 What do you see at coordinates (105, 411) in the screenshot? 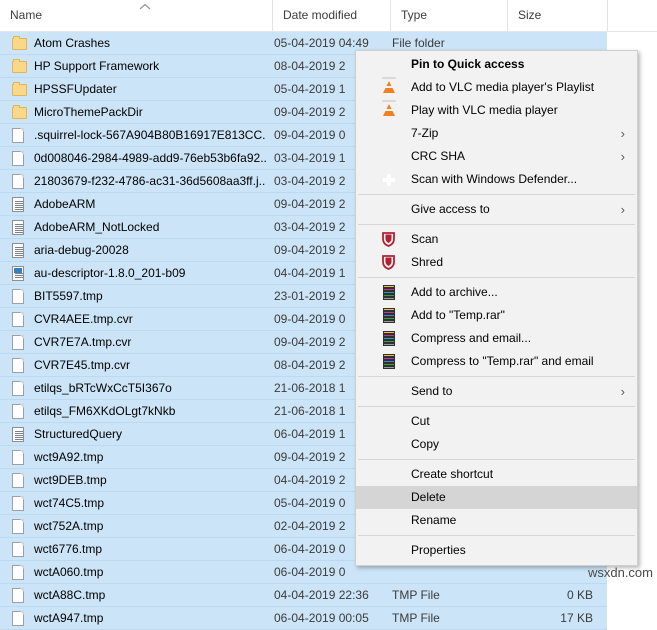
I see `file-name-cell: etilqs_FM6XKdOLgt7kNkb` at bounding box center [105, 411].